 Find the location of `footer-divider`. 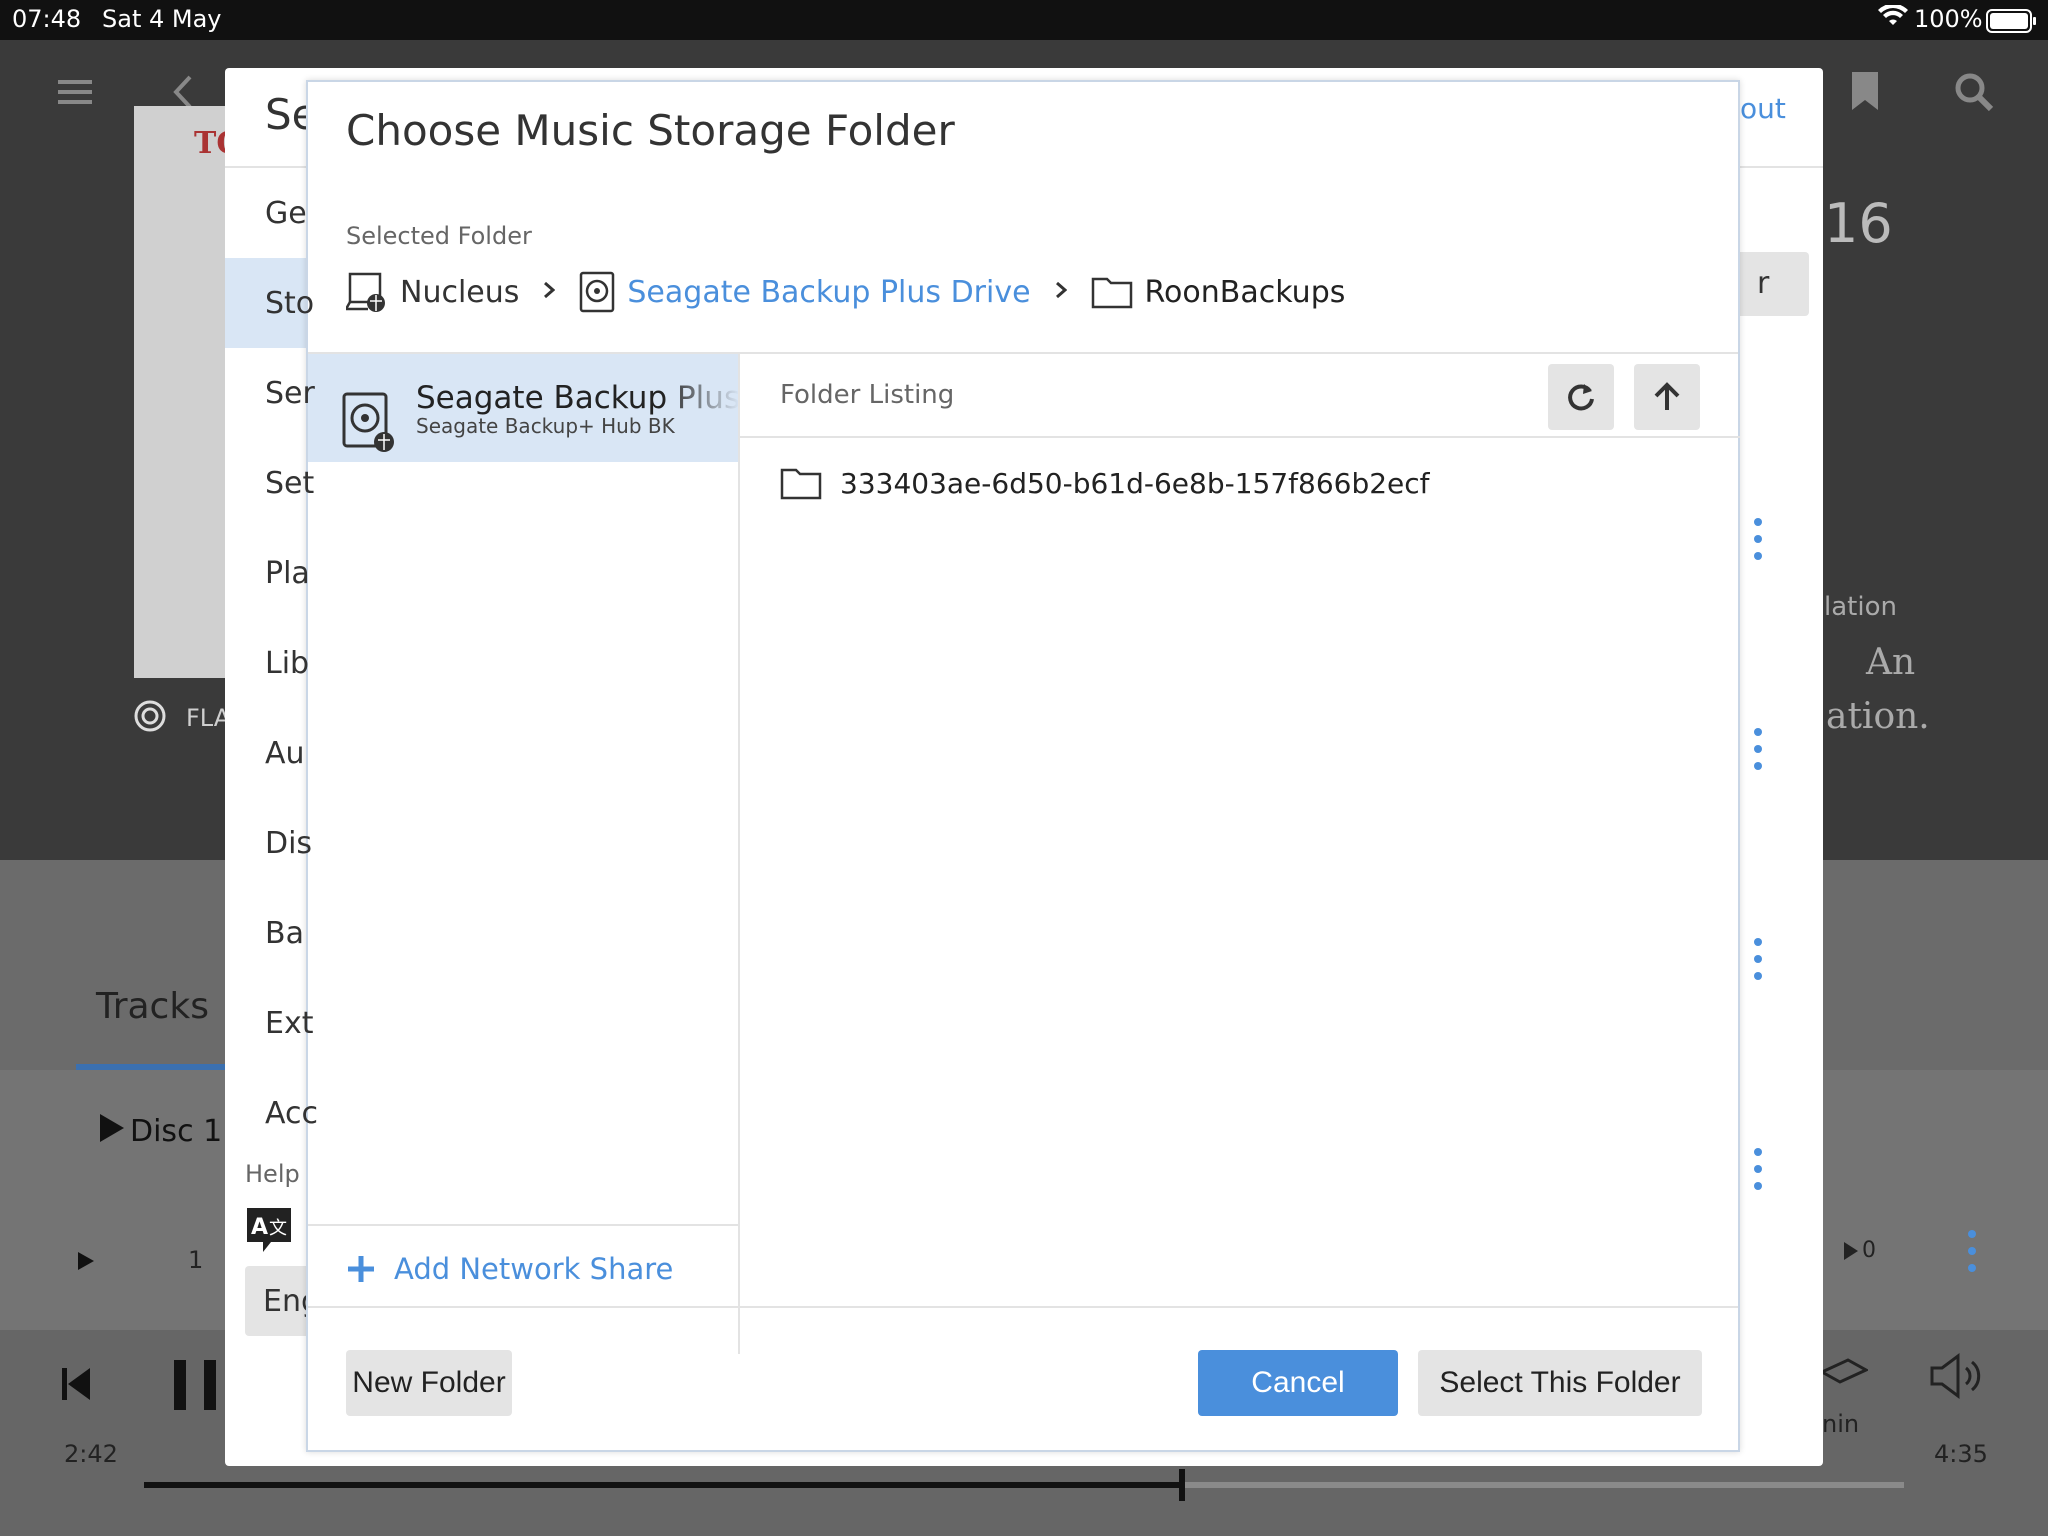

footer-divider is located at coordinates (1023, 1307).